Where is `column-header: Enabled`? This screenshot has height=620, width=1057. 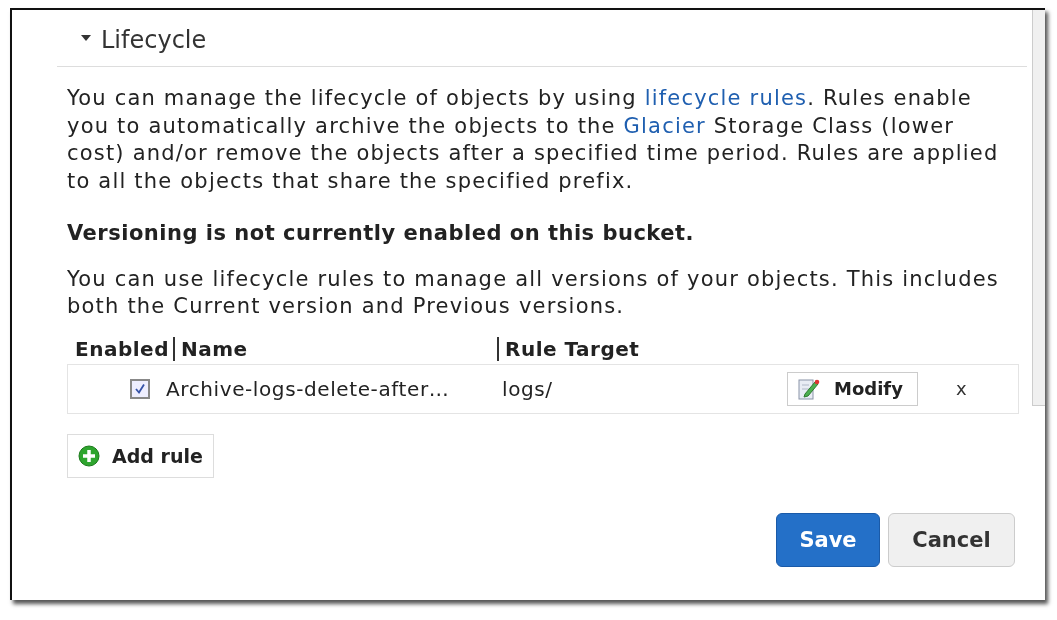
column-header: Enabled is located at coordinates (122, 348).